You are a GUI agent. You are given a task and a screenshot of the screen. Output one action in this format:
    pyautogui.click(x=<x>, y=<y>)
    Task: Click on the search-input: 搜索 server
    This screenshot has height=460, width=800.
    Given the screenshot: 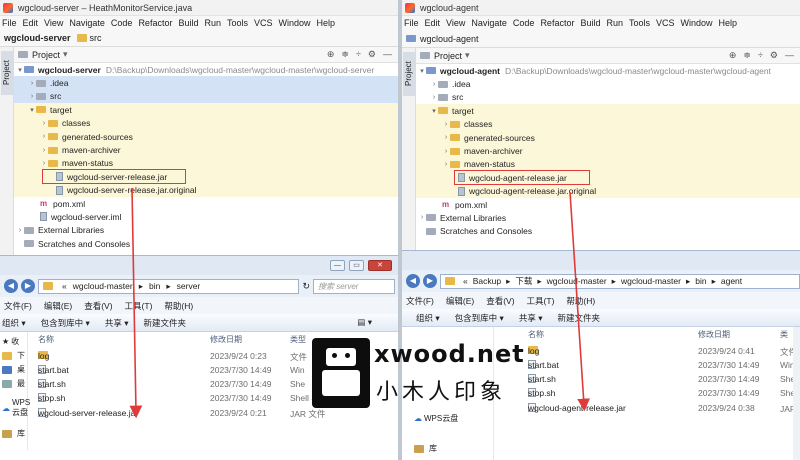 What is the action you would take?
    pyautogui.click(x=354, y=286)
    